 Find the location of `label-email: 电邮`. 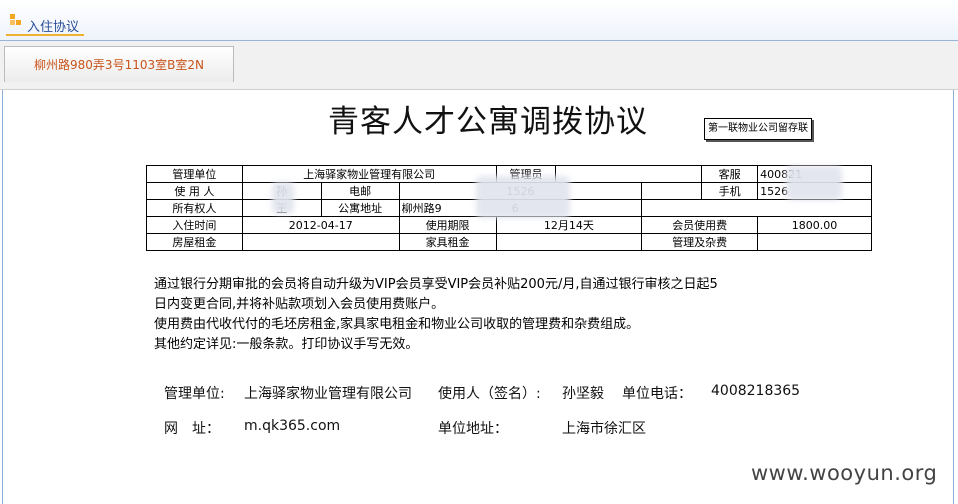

label-email: 电邮 is located at coordinates (360, 191).